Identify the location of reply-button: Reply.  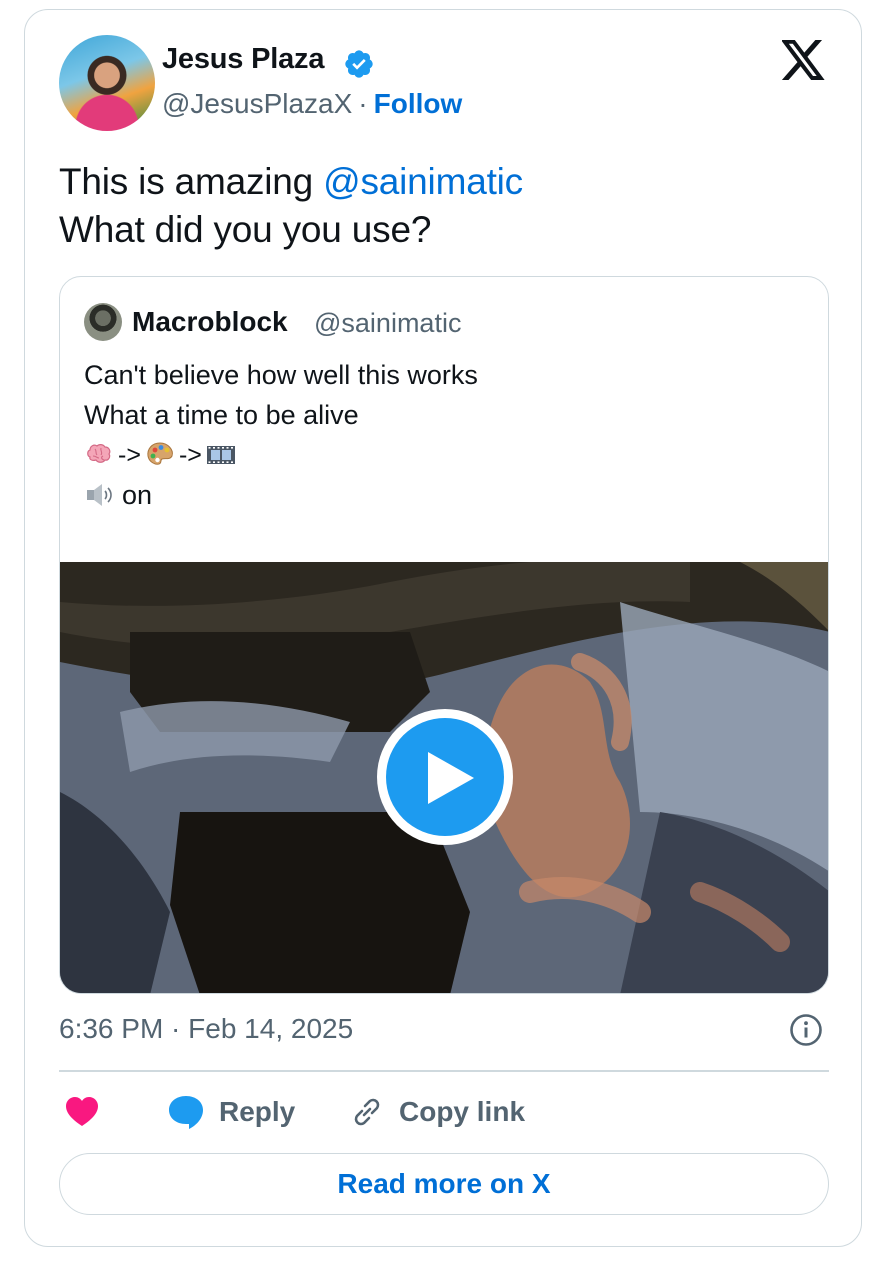
(231, 1112).